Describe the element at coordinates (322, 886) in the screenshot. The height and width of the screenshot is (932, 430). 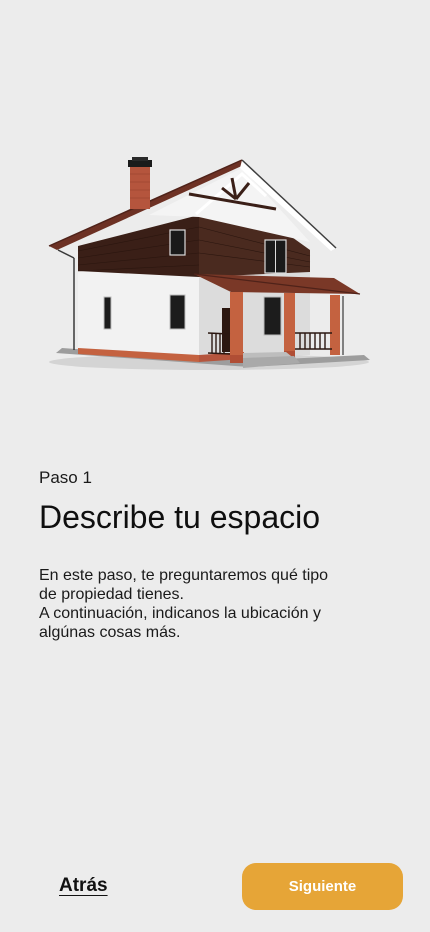
I see `next-button: Siguiente` at that location.